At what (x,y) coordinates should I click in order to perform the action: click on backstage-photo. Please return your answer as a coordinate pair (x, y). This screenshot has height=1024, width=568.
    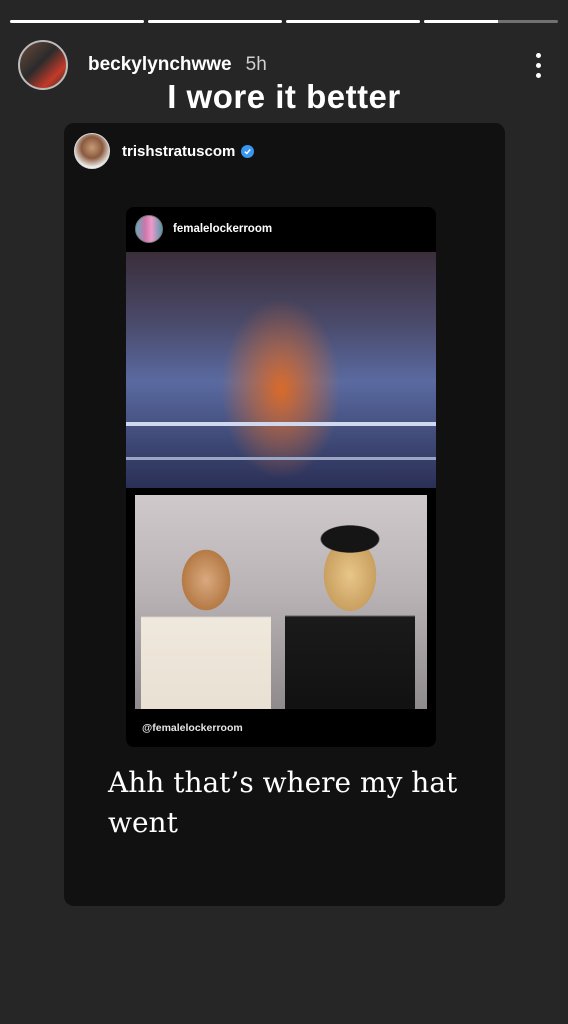
    Looking at the image, I should click on (281, 602).